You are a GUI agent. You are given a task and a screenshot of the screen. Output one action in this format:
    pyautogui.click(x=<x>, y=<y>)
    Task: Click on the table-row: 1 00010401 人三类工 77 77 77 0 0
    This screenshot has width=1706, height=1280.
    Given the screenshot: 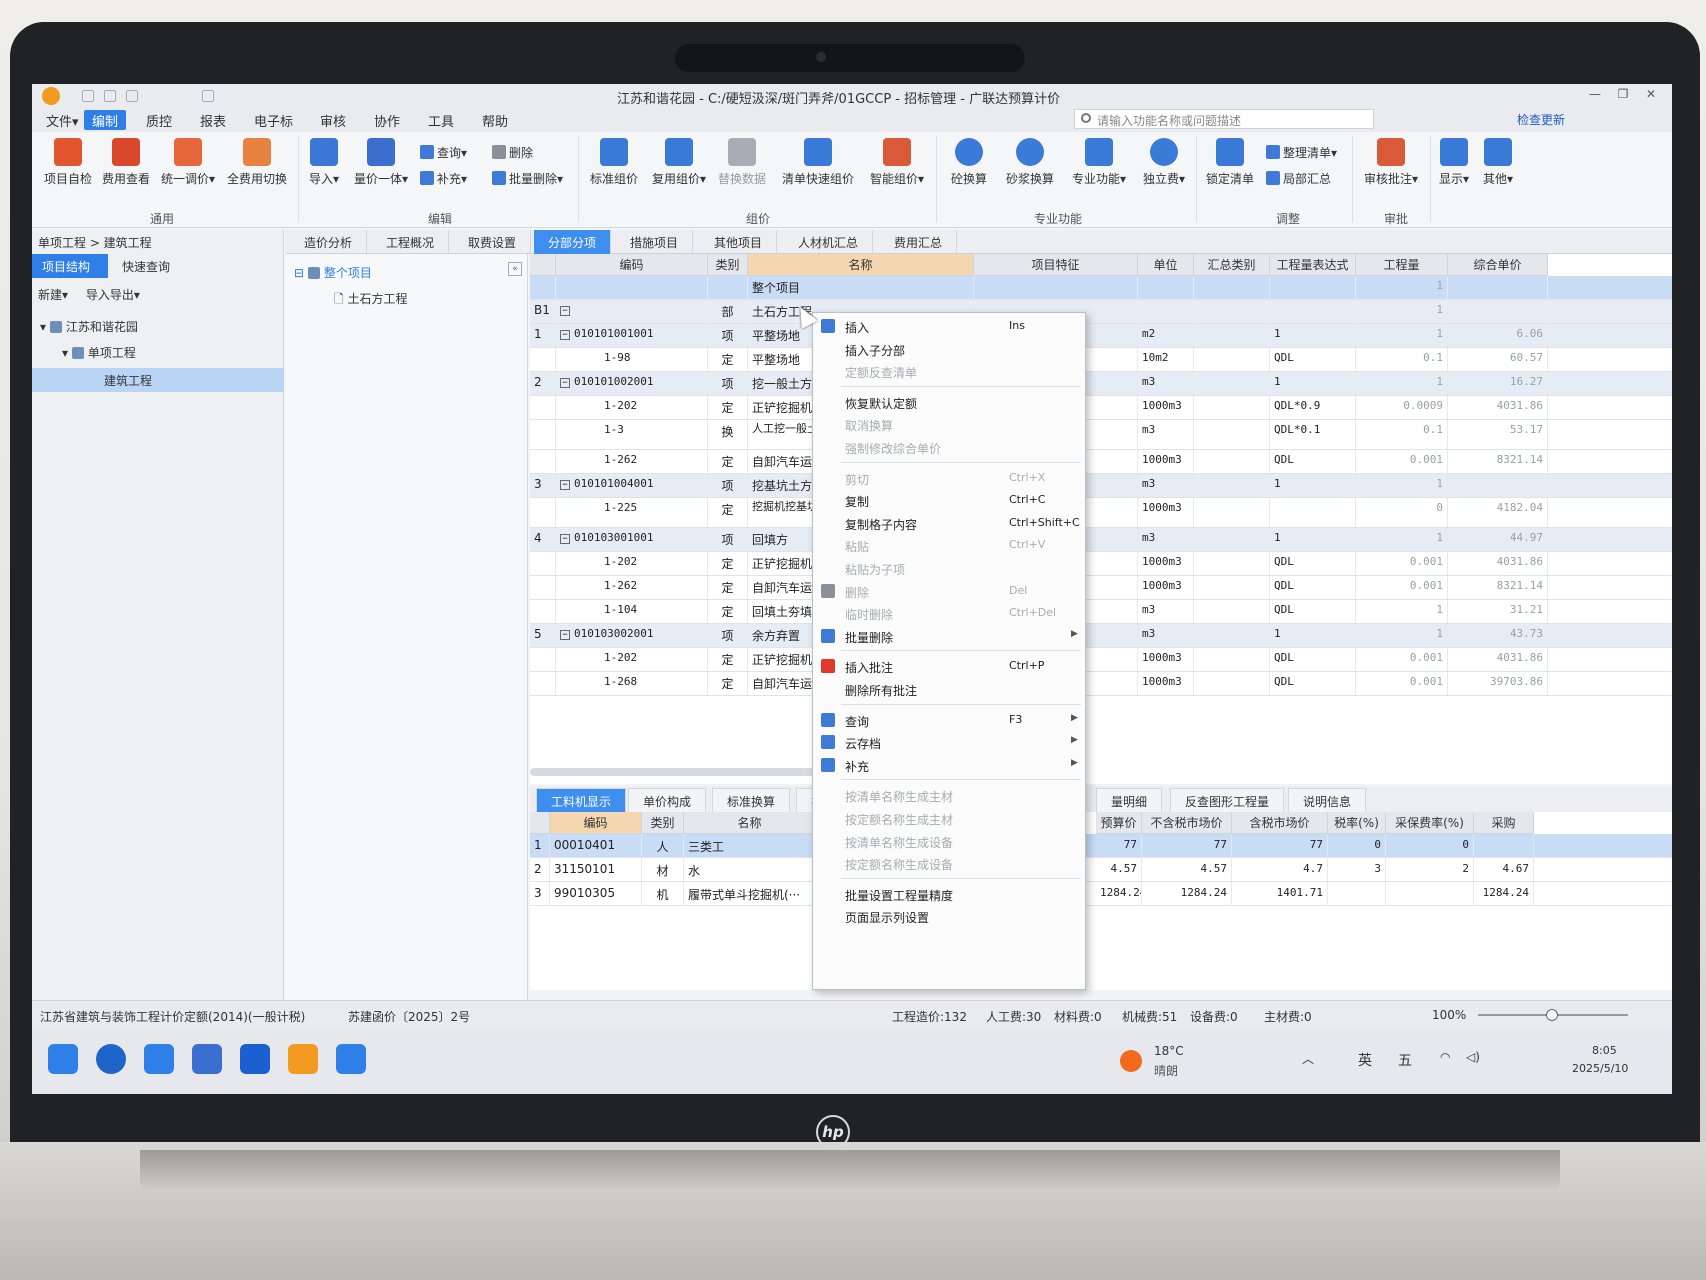 What is the action you would take?
    pyautogui.click(x=1101, y=846)
    